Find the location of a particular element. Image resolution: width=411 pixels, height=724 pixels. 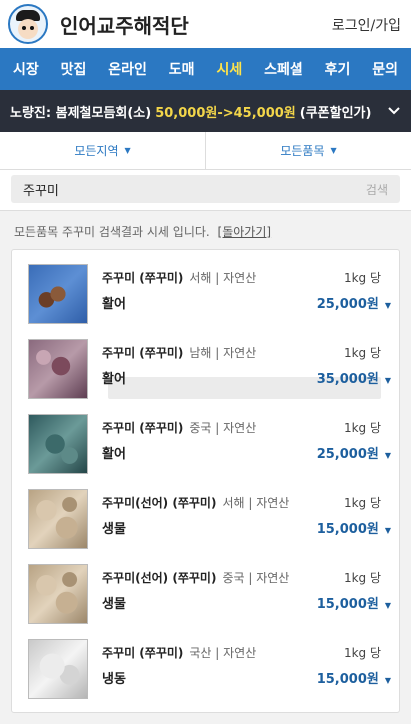

list-item: 주꾸미(선어) (쭈꾸미) 중국 | 자연산 생물 1kg 당 15,000원 ▼ is located at coordinates (205, 593).